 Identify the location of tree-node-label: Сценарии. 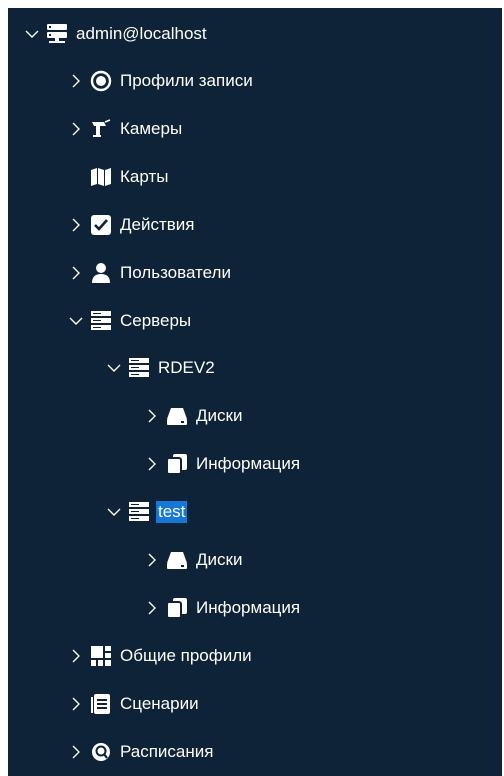
(159, 703).